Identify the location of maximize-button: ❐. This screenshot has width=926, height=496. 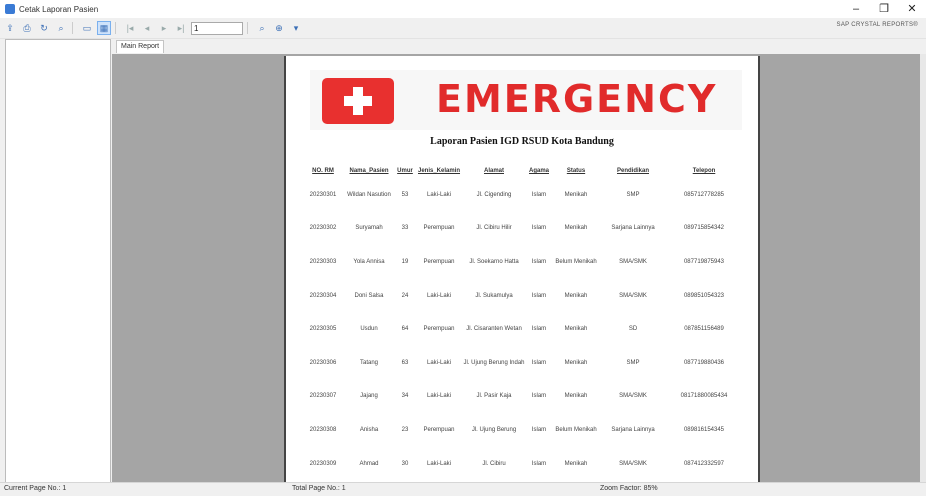
(884, 9).